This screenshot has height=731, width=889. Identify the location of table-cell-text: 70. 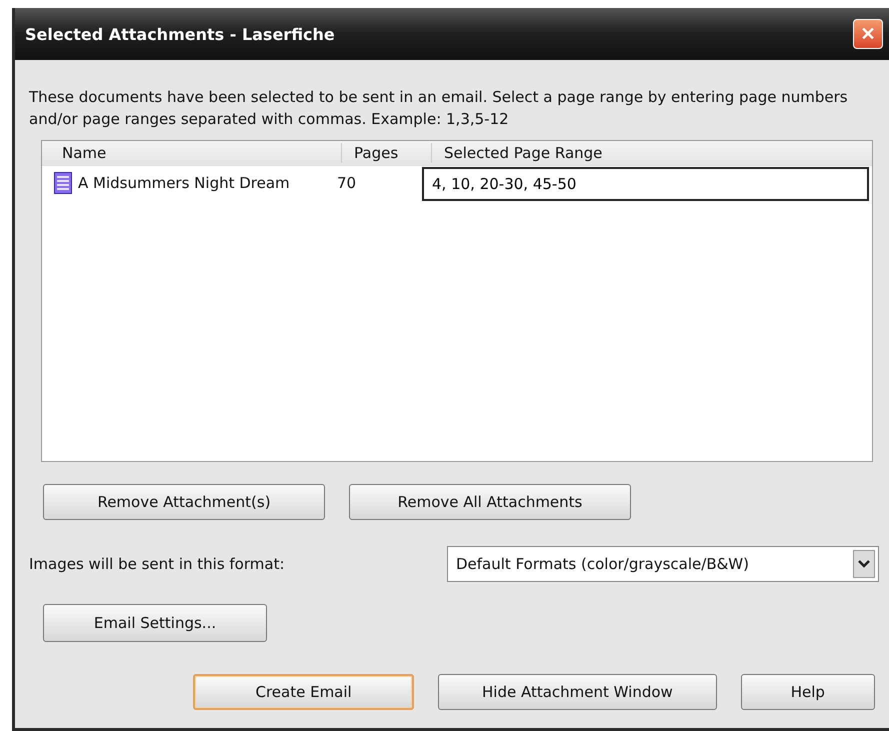
(347, 183).